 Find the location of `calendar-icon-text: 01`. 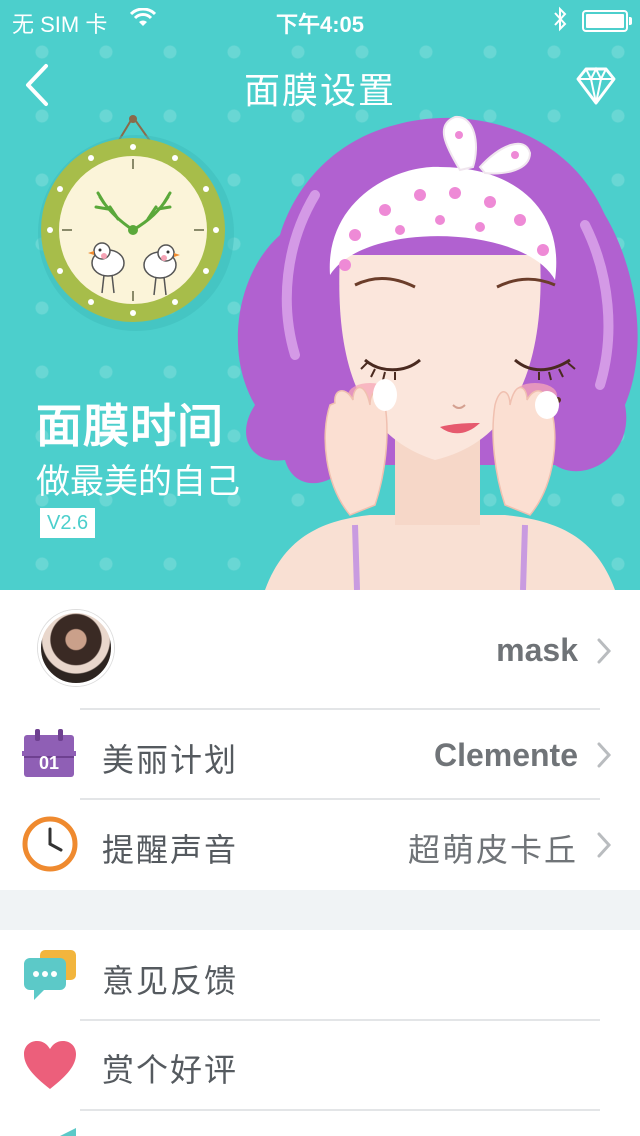

calendar-icon-text: 01 is located at coordinates (49, 763).